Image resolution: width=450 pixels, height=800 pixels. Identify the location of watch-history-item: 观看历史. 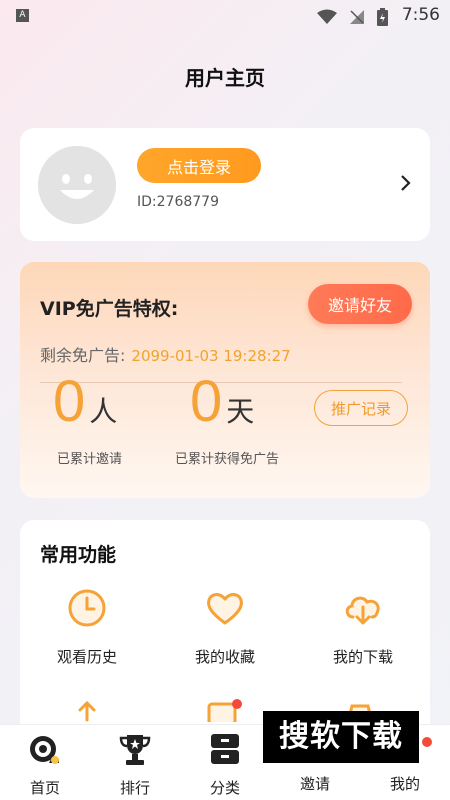
(87, 626).